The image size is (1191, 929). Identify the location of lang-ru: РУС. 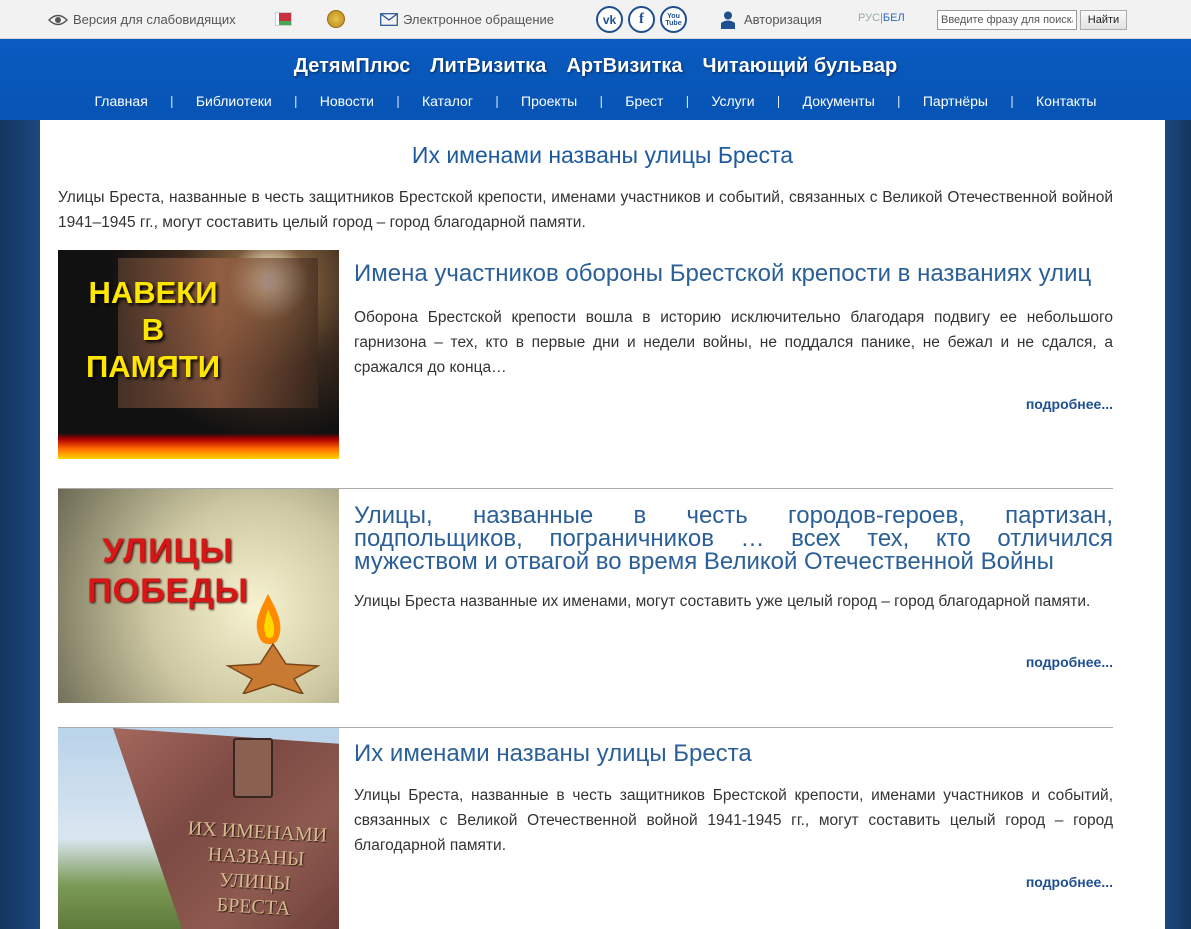
(869, 18).